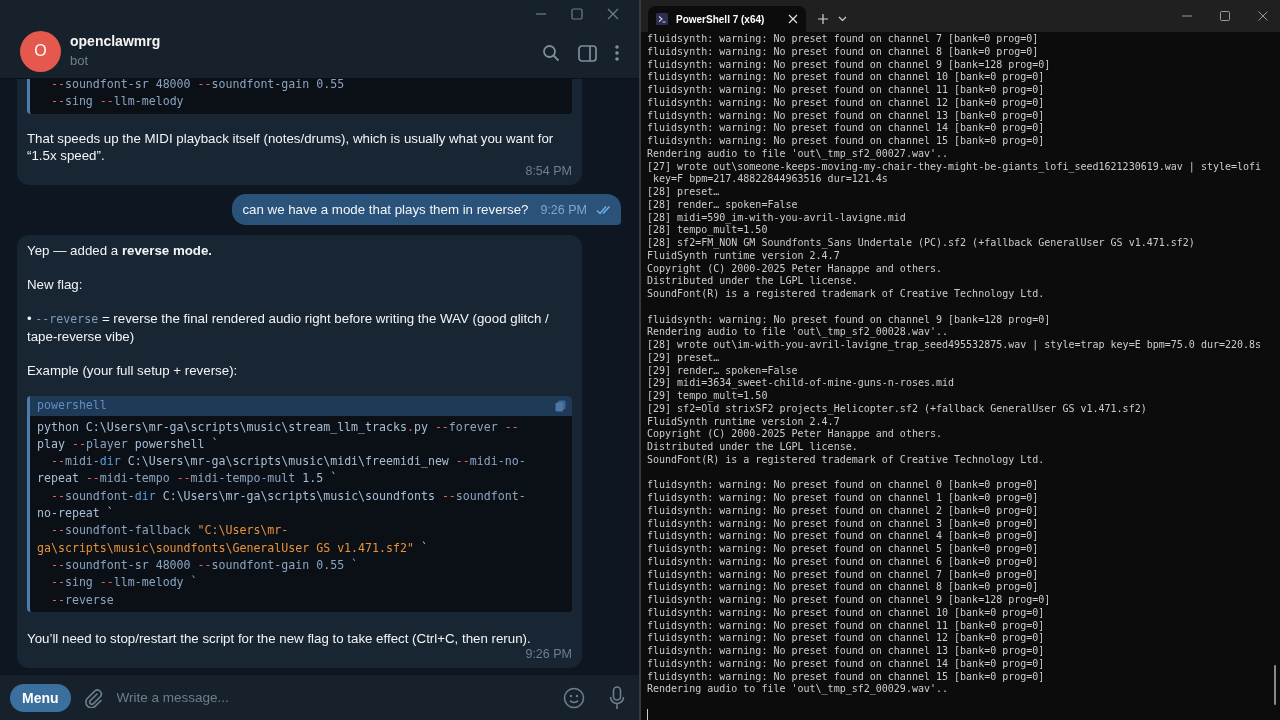 The image size is (1280, 720). I want to click on plus-icon, so click(823, 19).